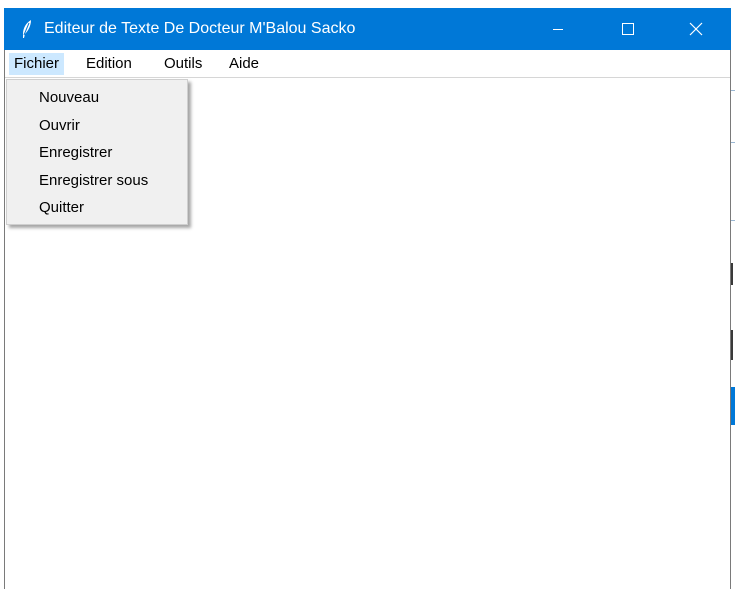 The height and width of the screenshot is (589, 735). Describe the element at coordinates (37, 64) in the screenshot. I see `menu-fichier: Fichier` at that location.